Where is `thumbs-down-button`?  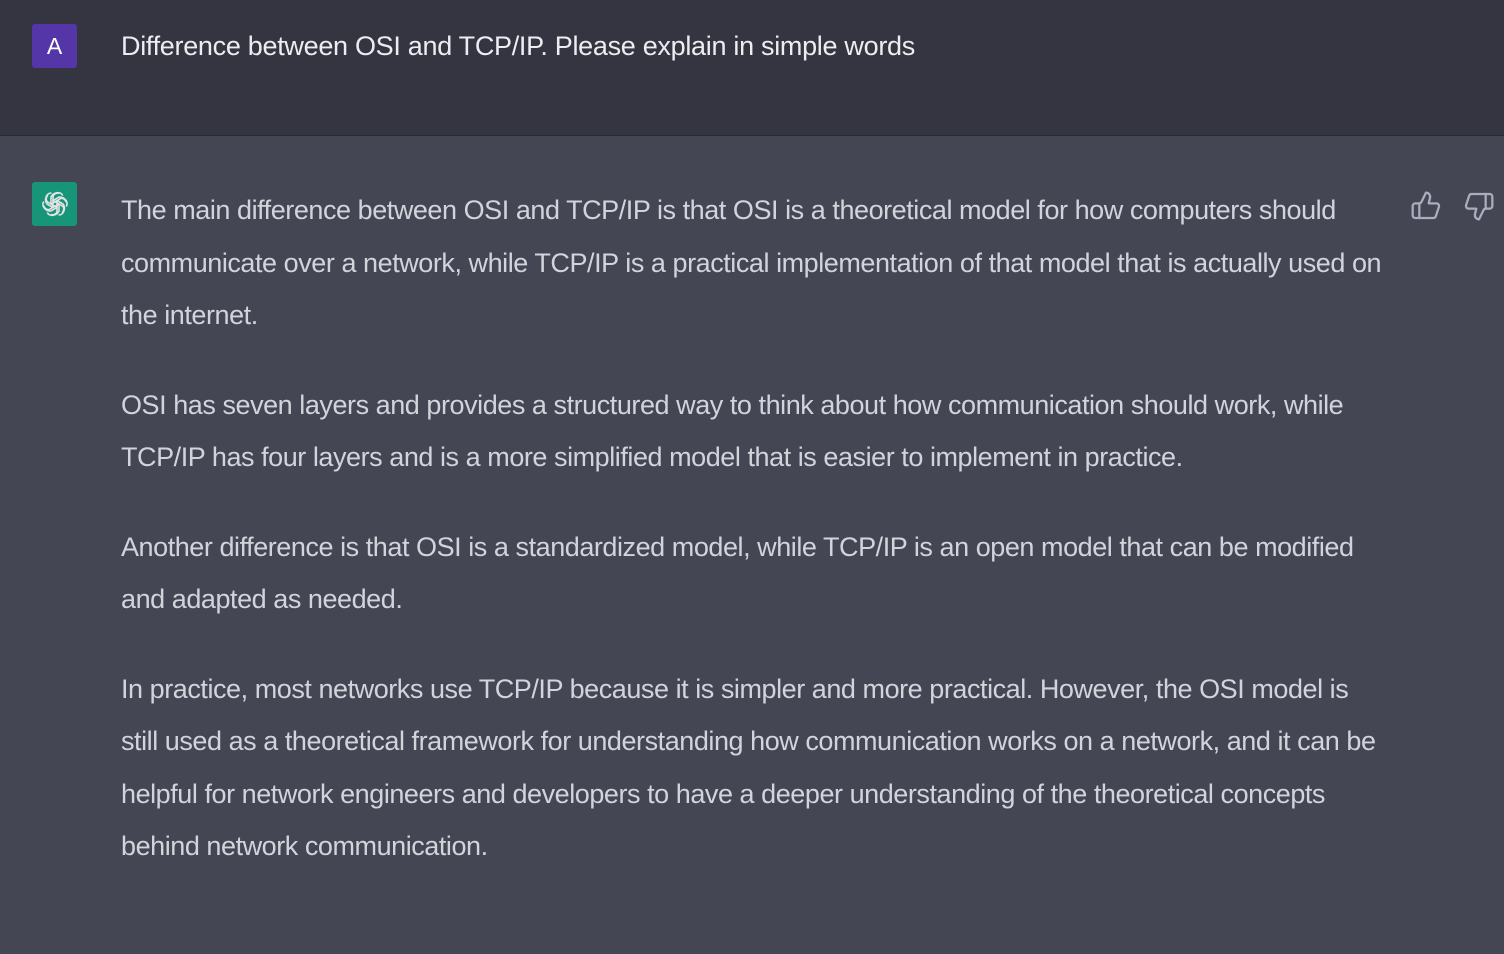 thumbs-down-button is located at coordinates (1479, 206).